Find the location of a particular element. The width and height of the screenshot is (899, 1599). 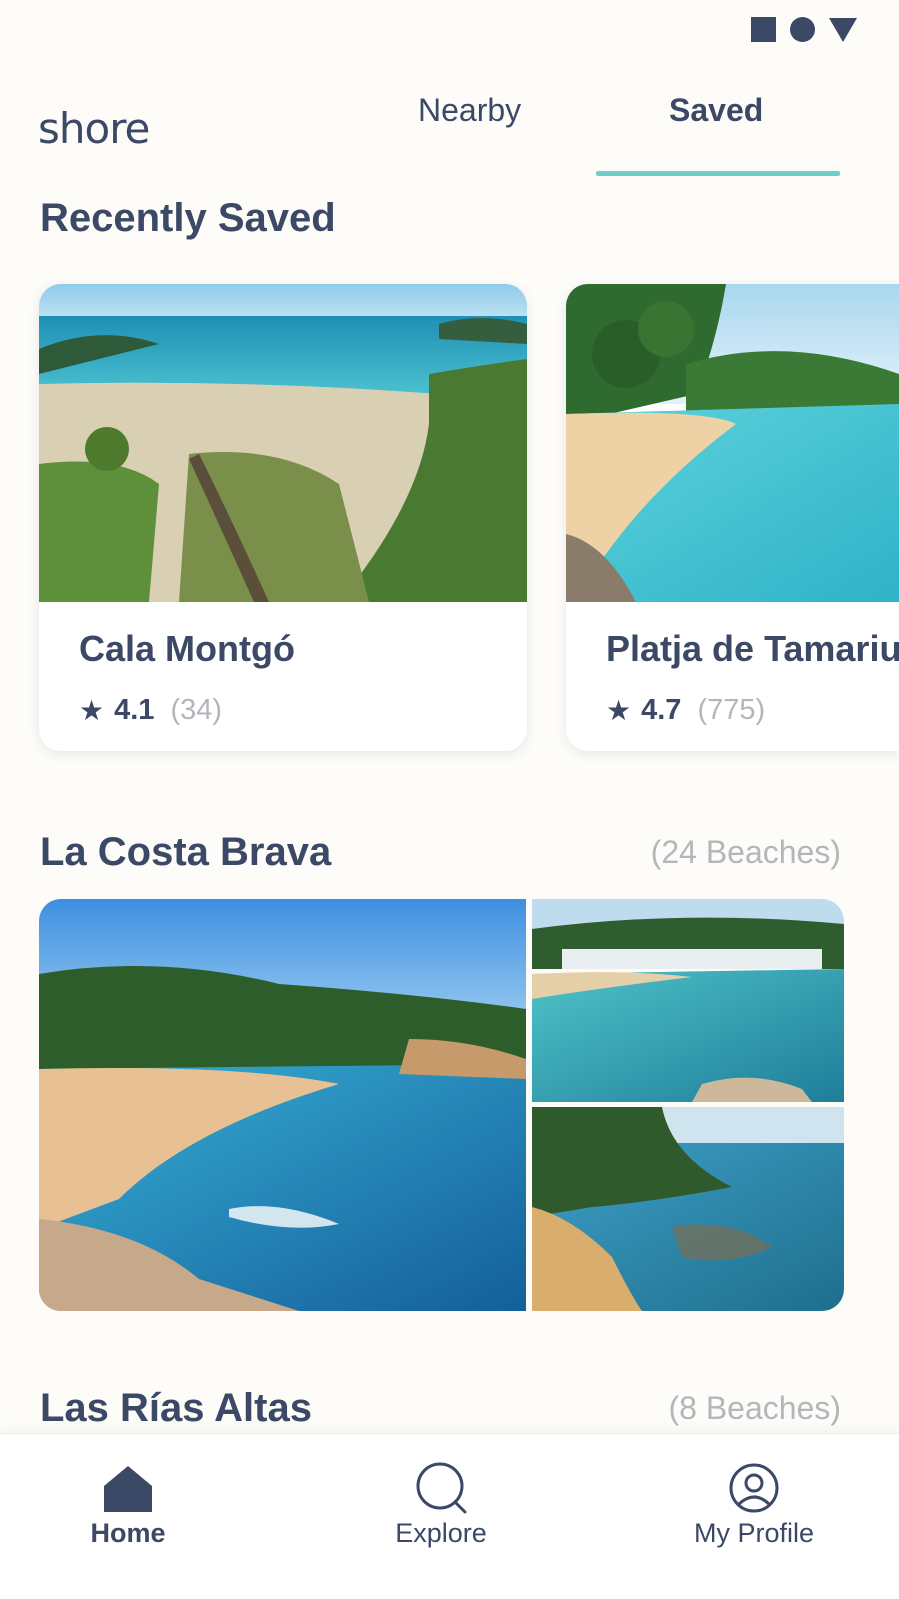

collection-count: (8 Beaches) is located at coordinates (754, 1408).